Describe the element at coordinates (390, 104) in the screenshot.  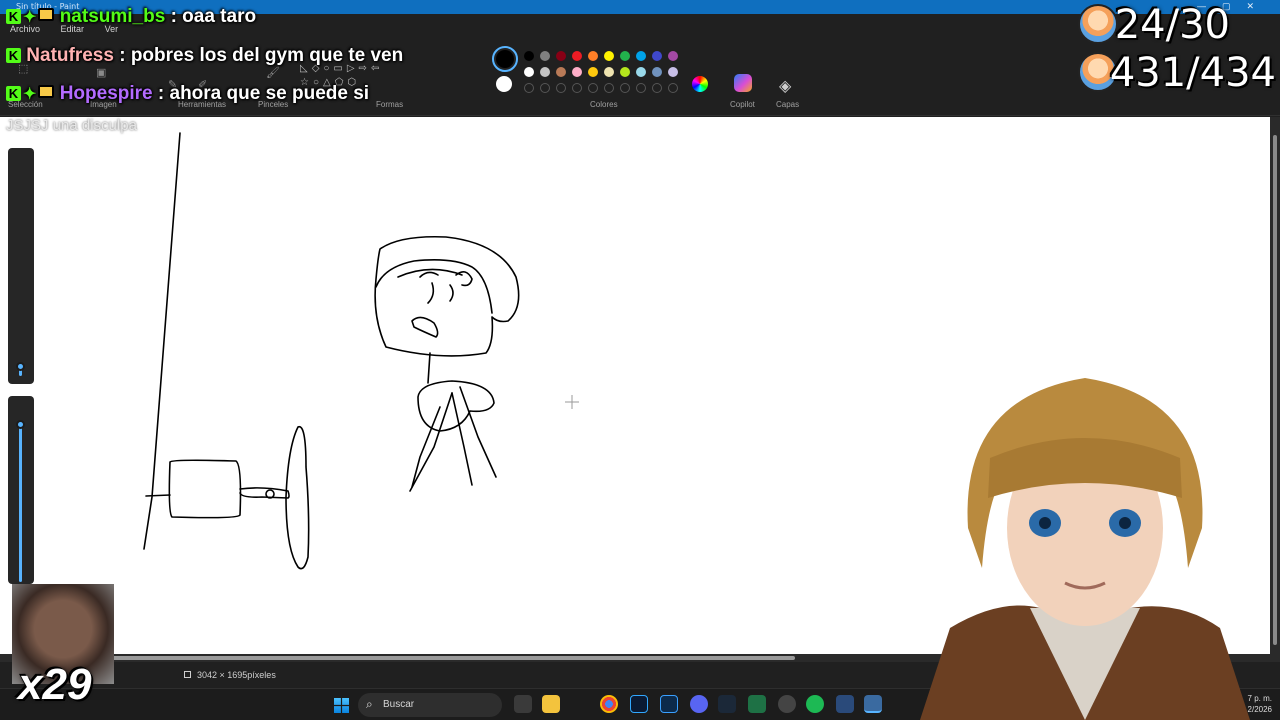
I see `group-label-shapes: Formas` at that location.